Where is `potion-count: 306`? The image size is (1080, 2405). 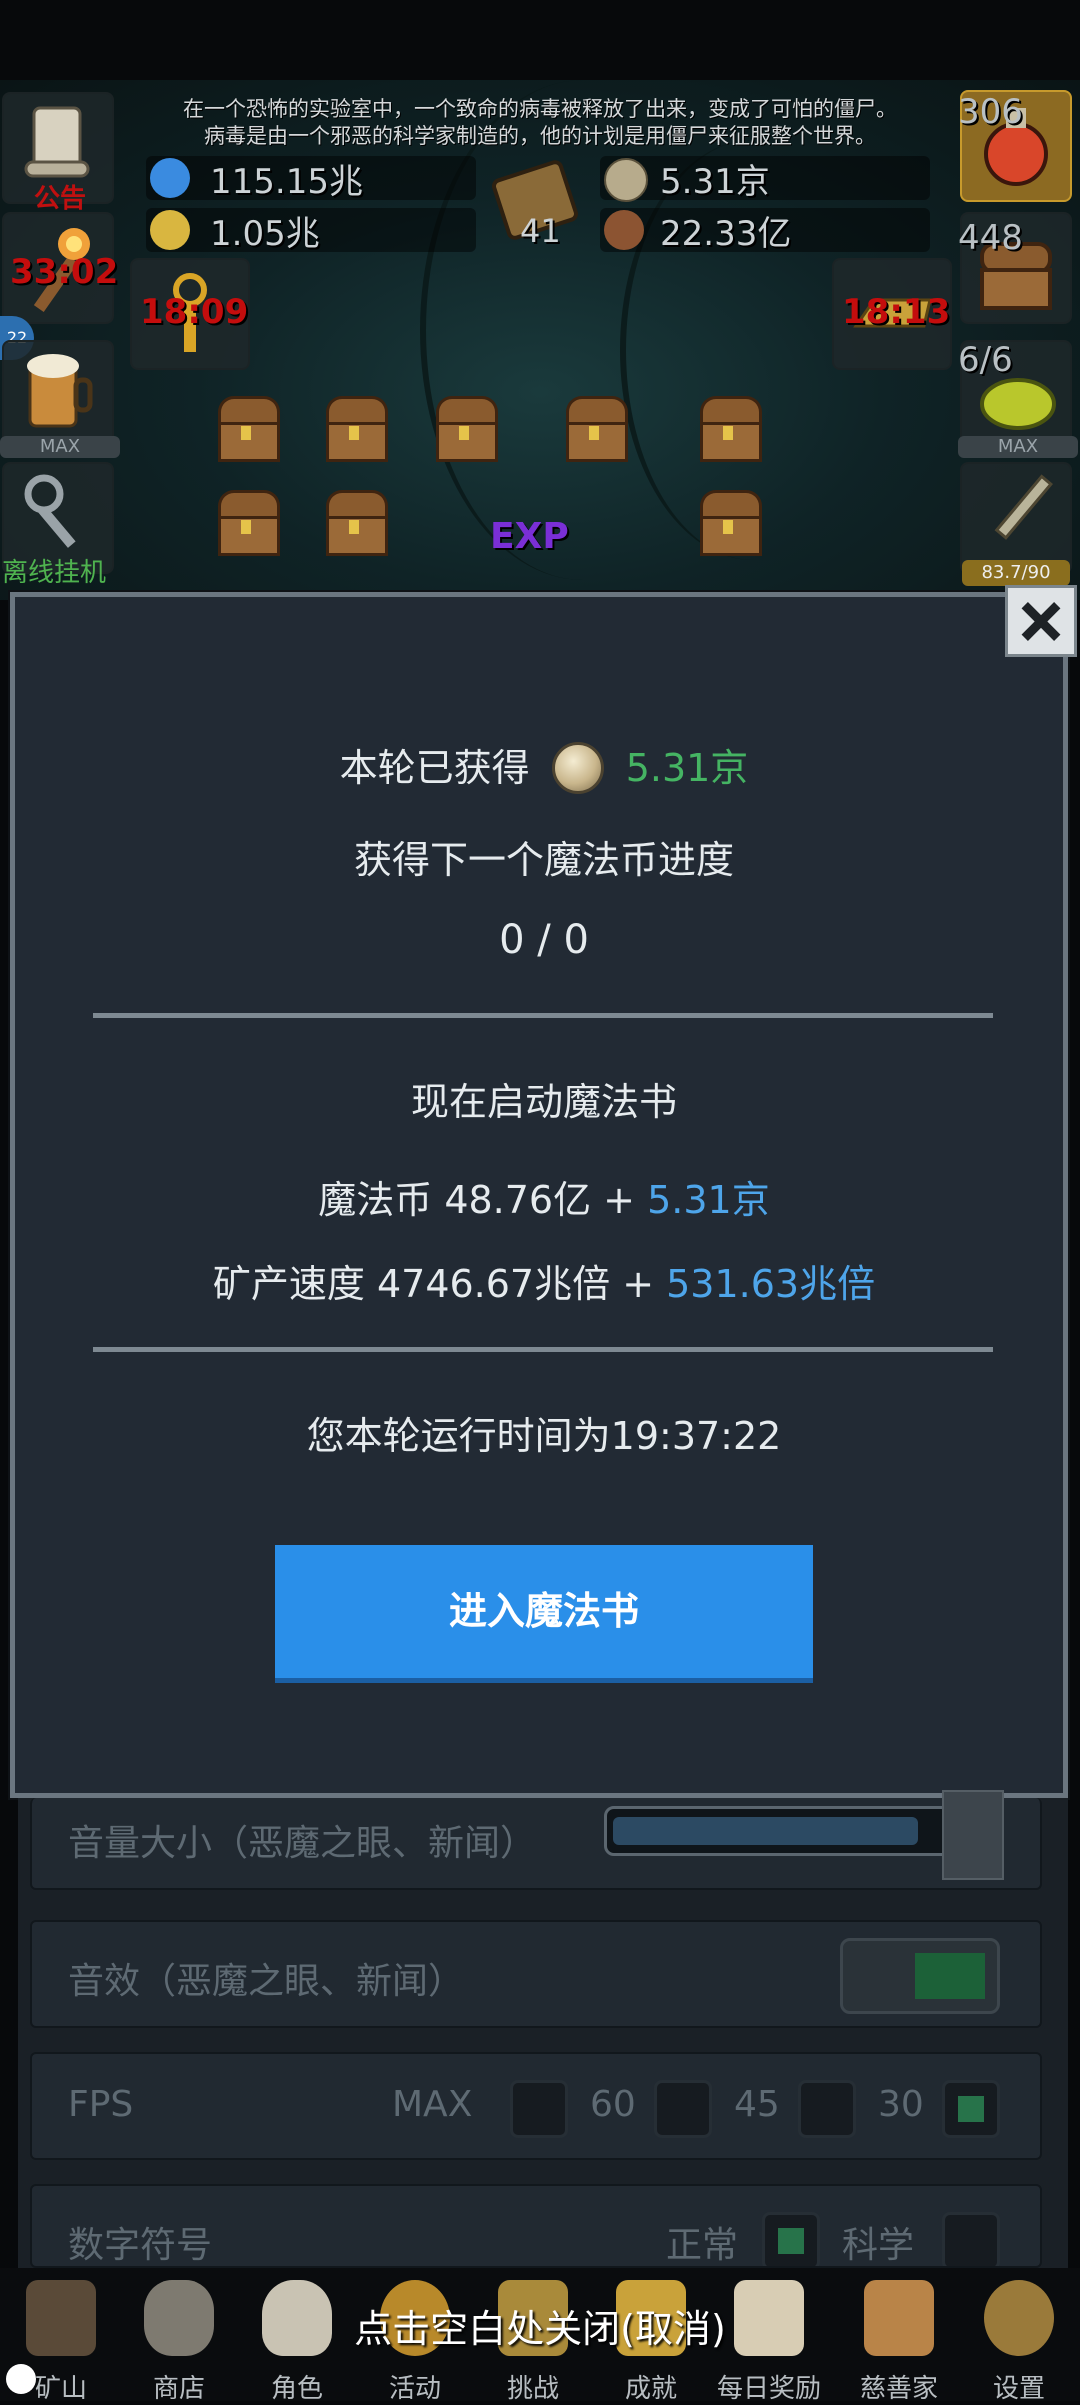
potion-count: 306 is located at coordinates (990, 112).